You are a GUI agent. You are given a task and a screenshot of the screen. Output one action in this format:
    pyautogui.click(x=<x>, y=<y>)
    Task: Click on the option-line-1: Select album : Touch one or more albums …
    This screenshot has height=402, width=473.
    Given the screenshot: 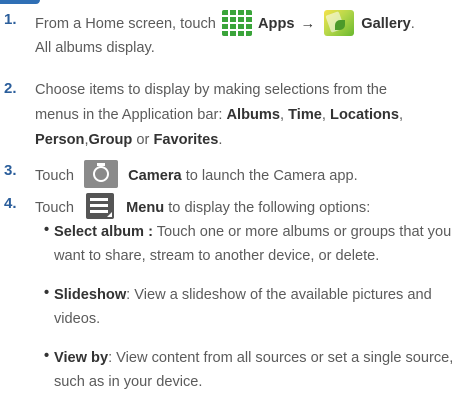 What is the action you would take?
    pyautogui.click(x=252, y=232)
    